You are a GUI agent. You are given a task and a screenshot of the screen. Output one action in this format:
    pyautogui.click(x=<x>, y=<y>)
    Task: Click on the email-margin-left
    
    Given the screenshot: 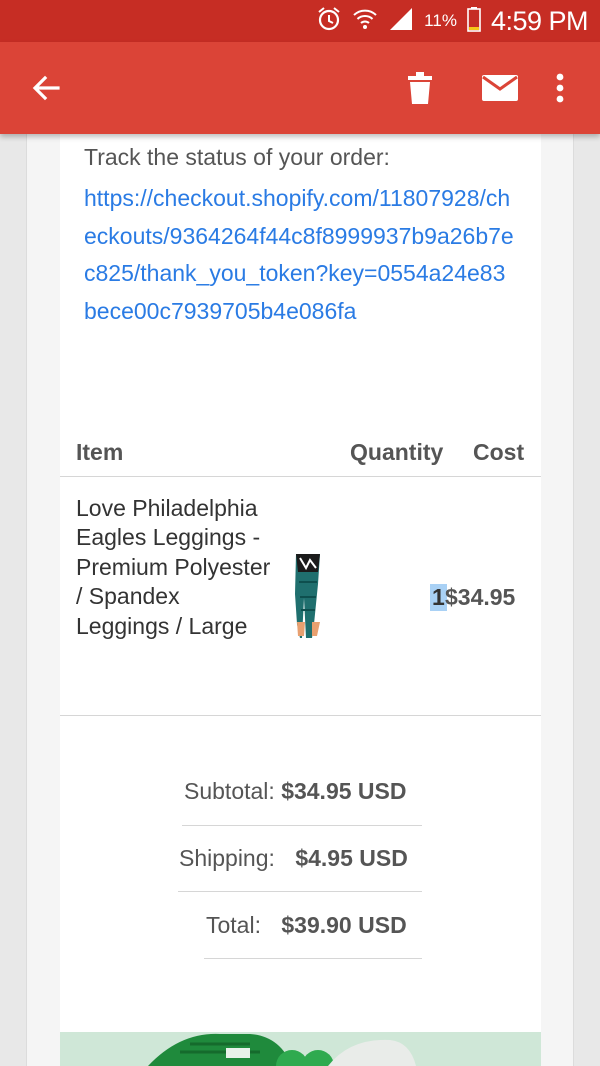 What is the action you would take?
    pyautogui.click(x=43, y=600)
    